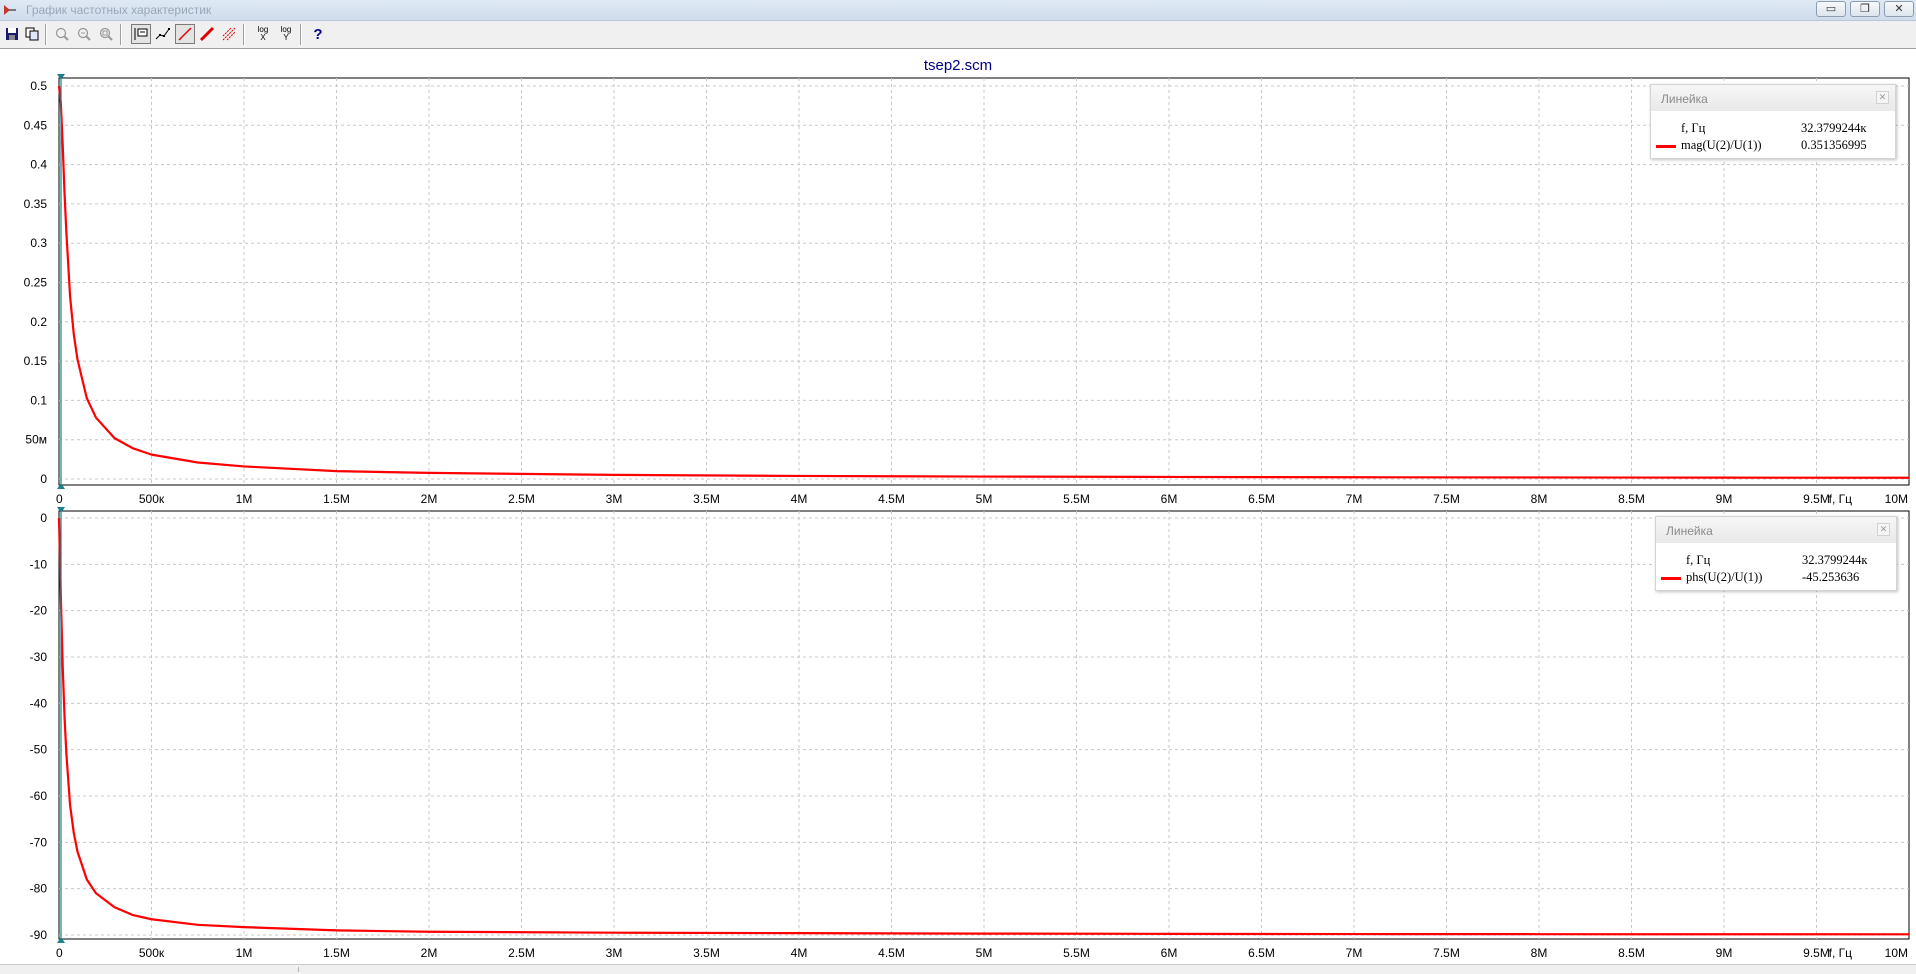 The width and height of the screenshot is (1916, 974). Describe the element at coordinates (39, 611) in the screenshot. I see `y-tick-label: -20` at that location.